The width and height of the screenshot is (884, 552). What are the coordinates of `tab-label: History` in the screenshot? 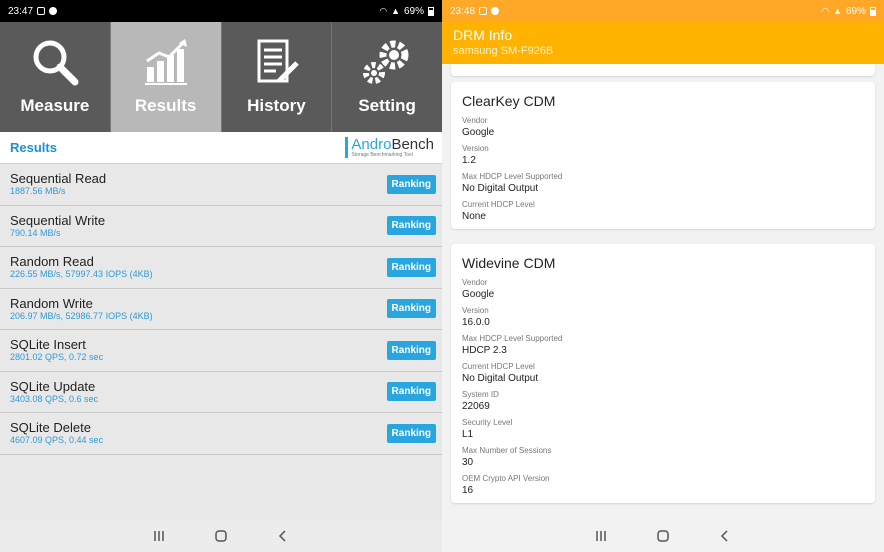 It's located at (276, 105).